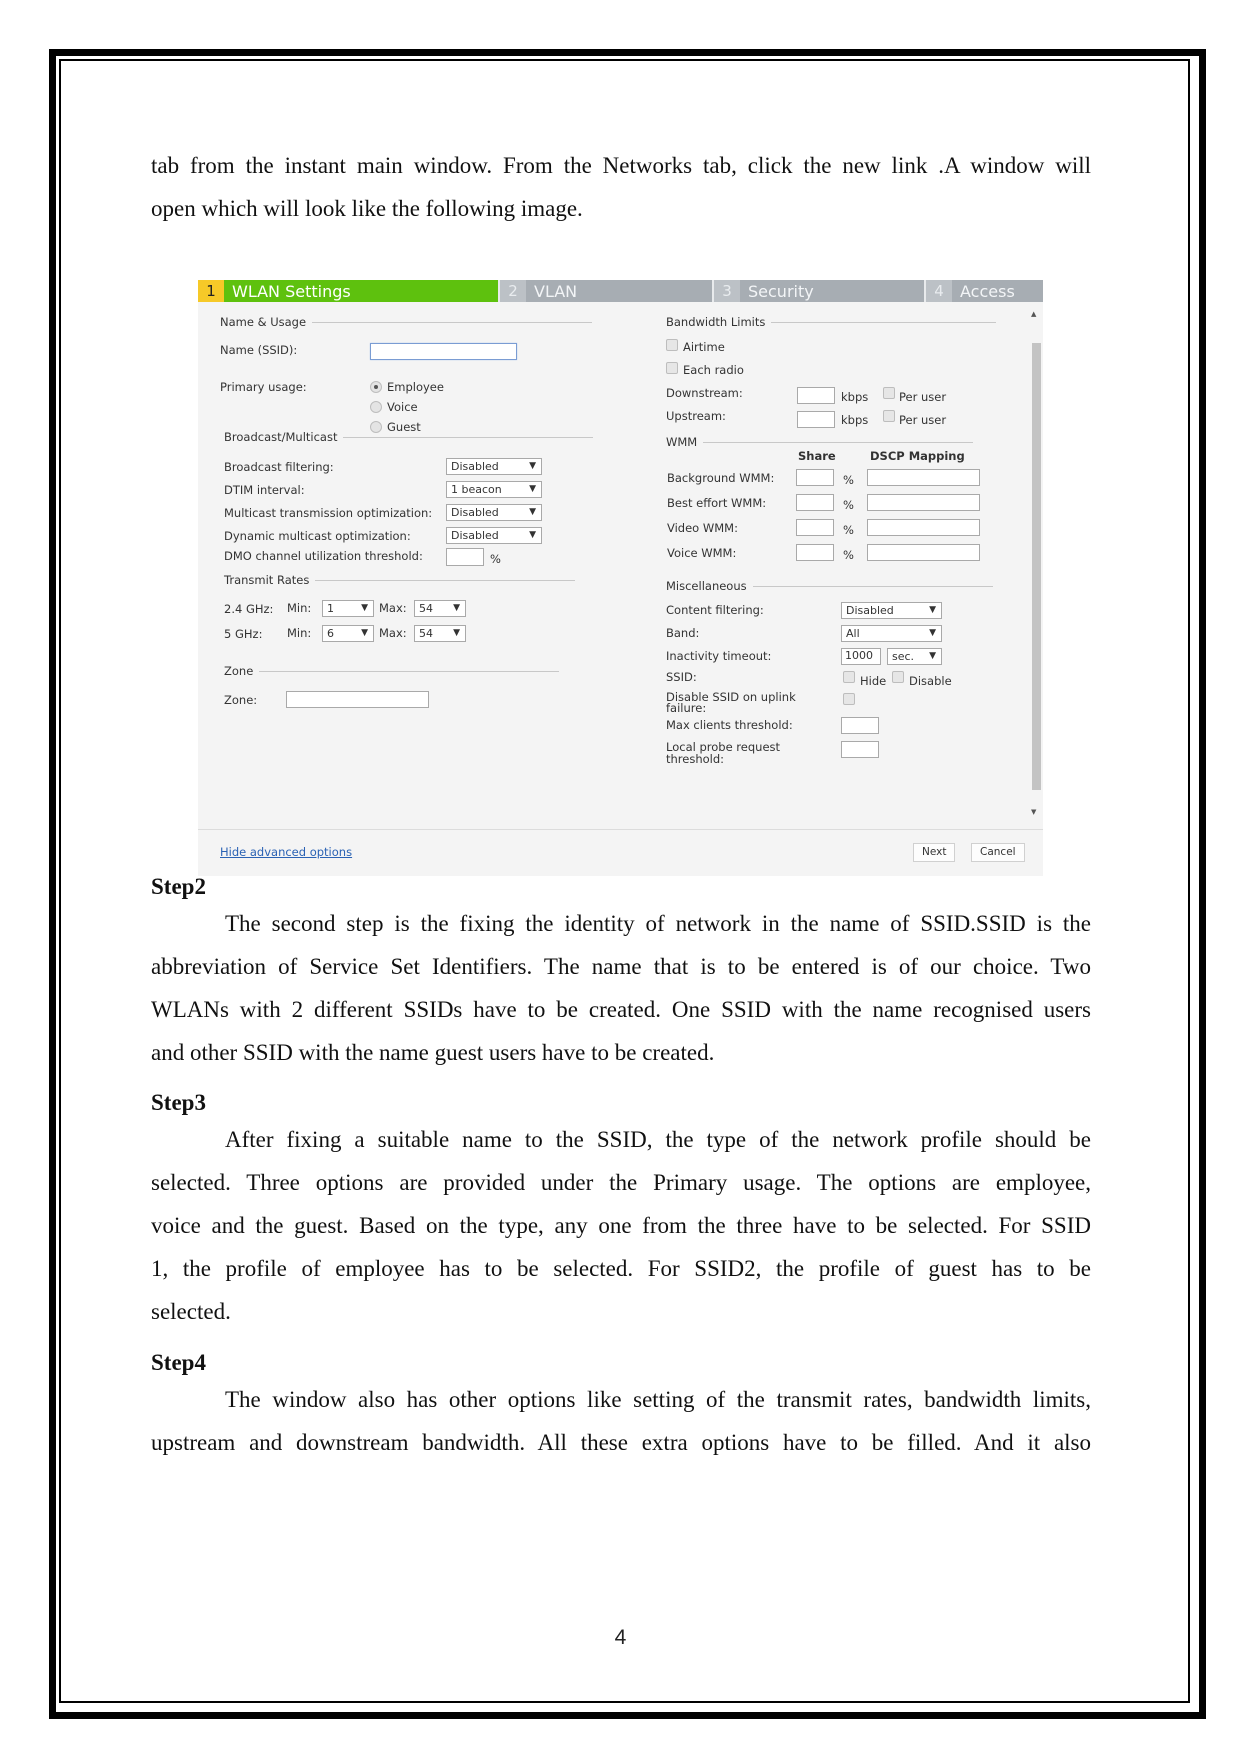 The height and width of the screenshot is (1754, 1241). I want to click on dmo-threshold-label: DMO channel utilization threshold:, so click(323, 556).